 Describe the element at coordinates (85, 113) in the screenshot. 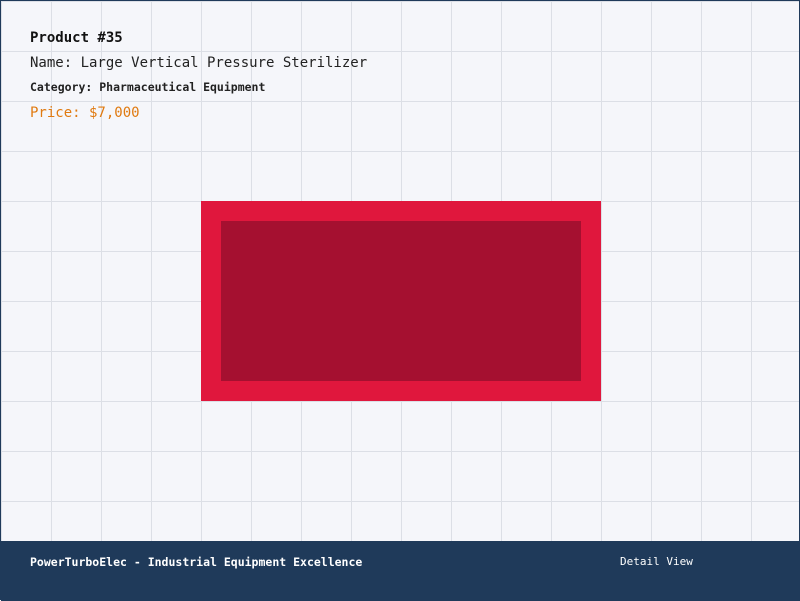

I see `product-price: Price: $7,000` at that location.